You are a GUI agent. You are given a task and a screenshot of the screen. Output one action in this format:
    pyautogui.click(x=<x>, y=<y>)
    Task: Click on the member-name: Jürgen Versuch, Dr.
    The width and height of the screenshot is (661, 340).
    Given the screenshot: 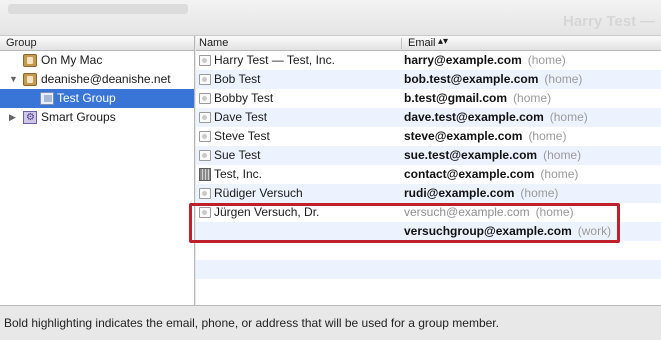 What is the action you would take?
    pyautogui.click(x=267, y=212)
    